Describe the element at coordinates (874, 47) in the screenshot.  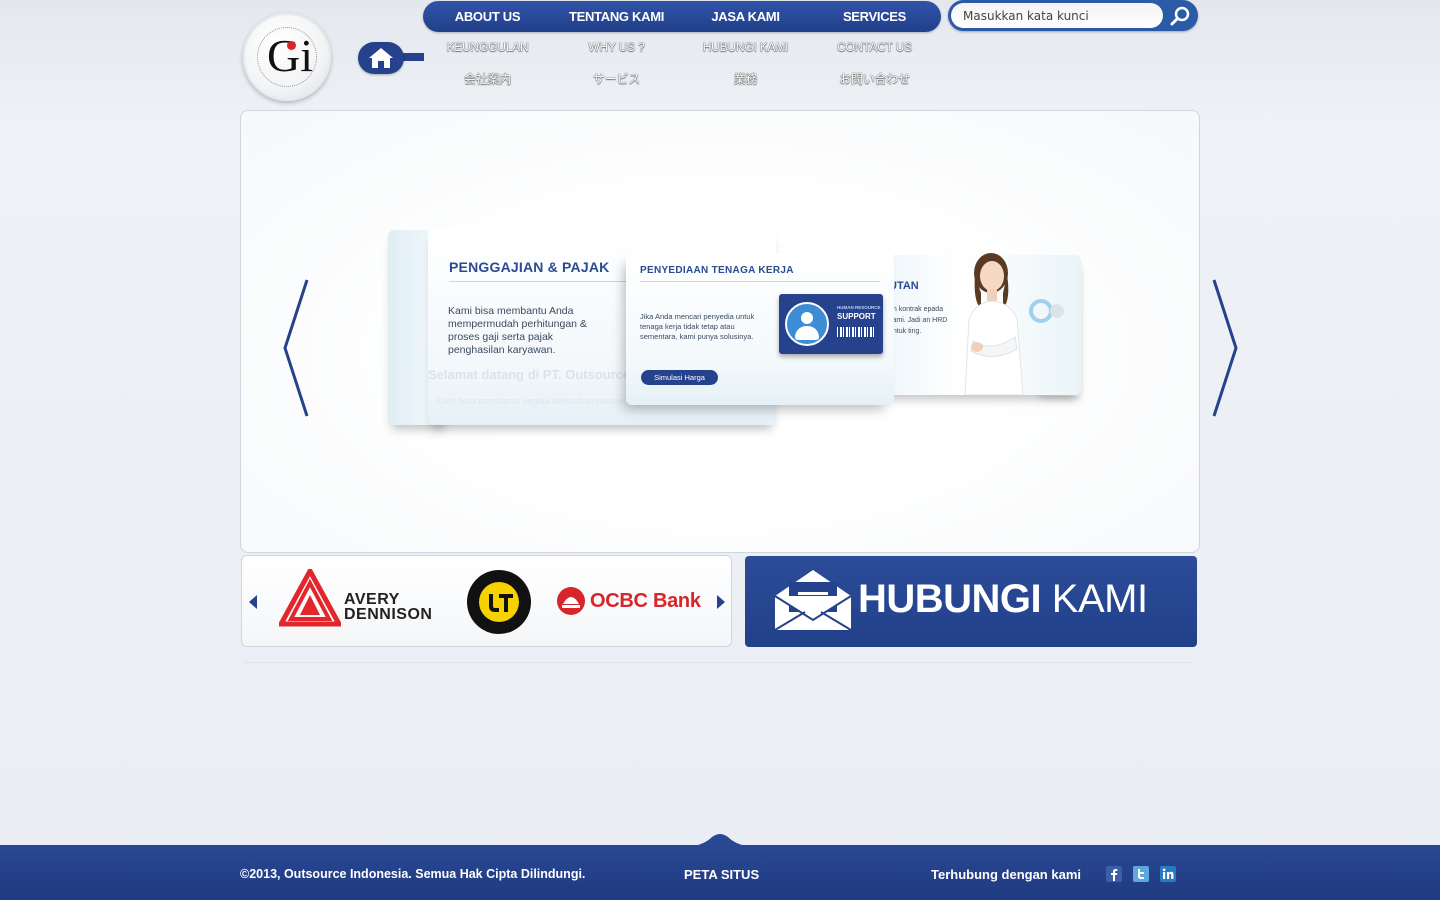
I see `nav-contact-us: CONTACT US` at that location.